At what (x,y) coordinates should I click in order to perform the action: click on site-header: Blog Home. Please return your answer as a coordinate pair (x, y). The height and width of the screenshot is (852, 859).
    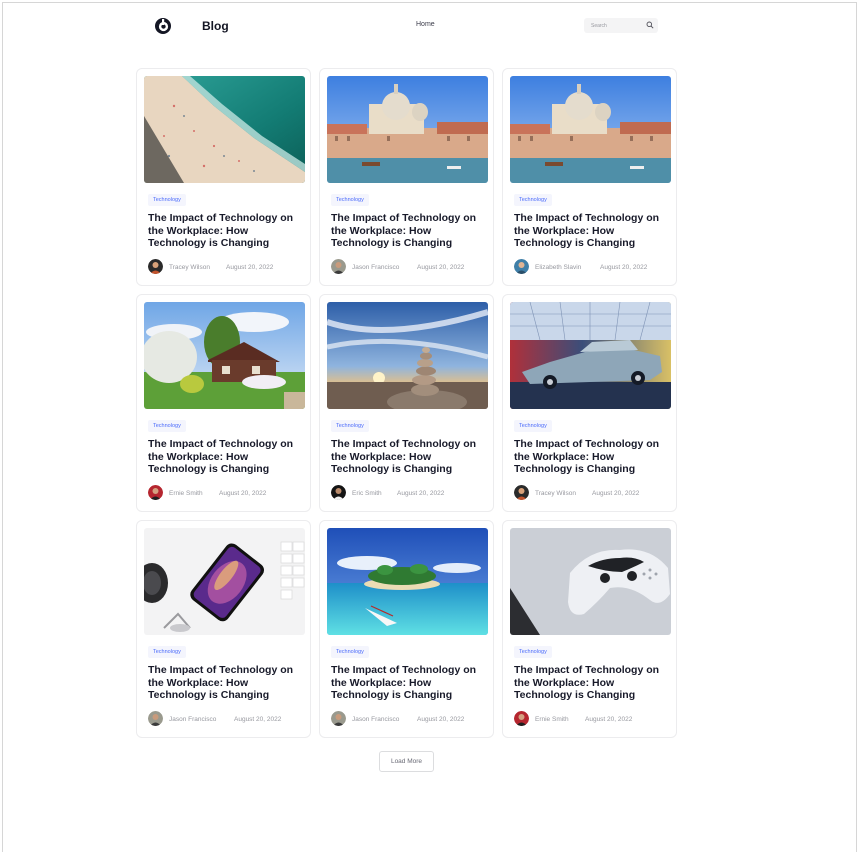
    Looking at the image, I should click on (429, 26).